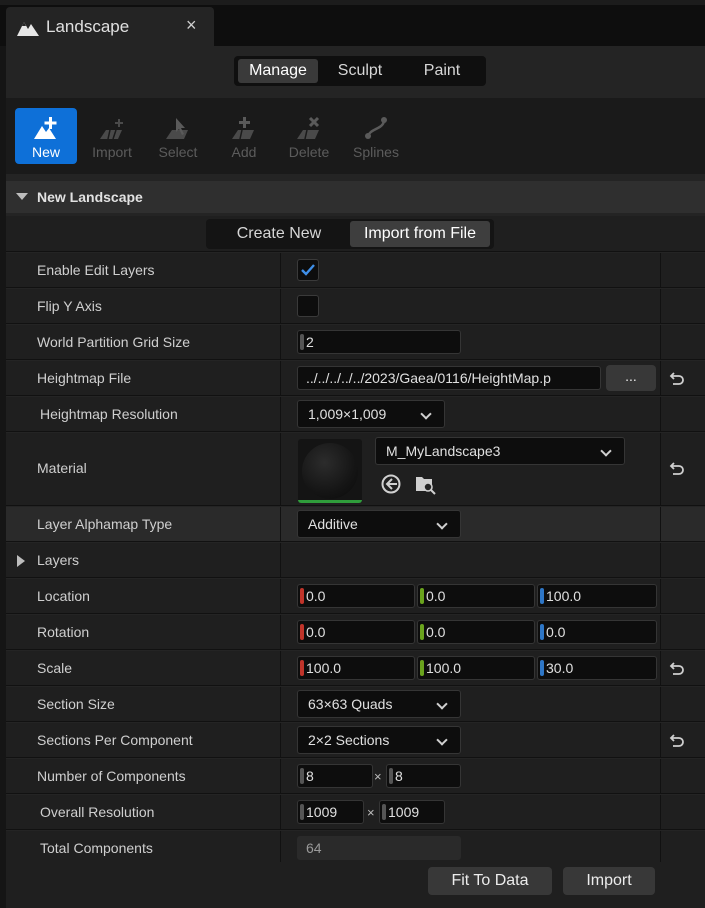  What do you see at coordinates (355, 560) in the screenshot?
I see `row-layers: Layers` at bounding box center [355, 560].